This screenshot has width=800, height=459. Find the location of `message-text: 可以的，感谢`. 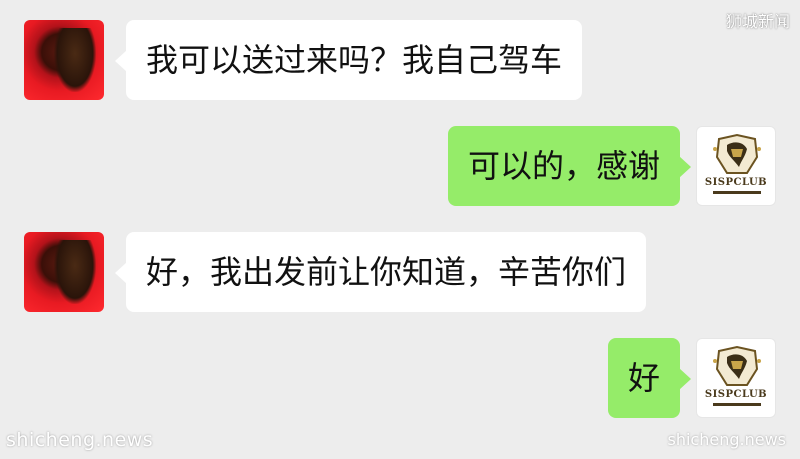

message-text: 可以的，感谢 is located at coordinates (563, 166).